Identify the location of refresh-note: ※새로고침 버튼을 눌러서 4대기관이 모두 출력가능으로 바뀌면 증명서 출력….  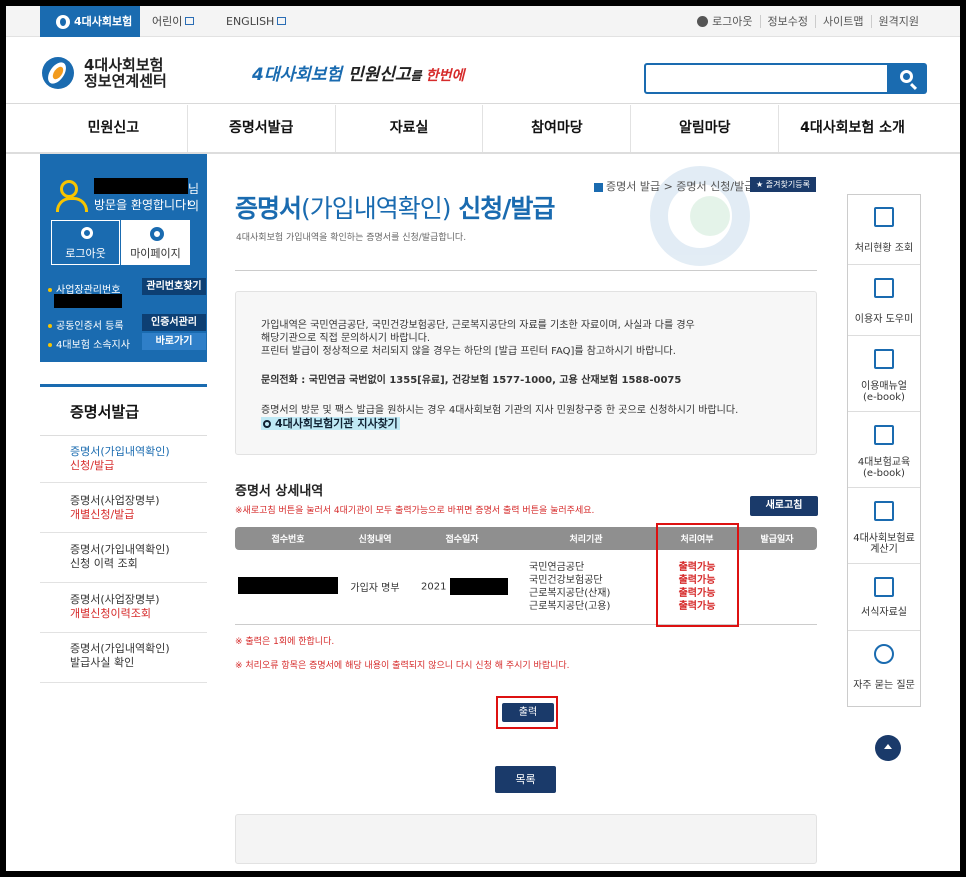
(415, 511).